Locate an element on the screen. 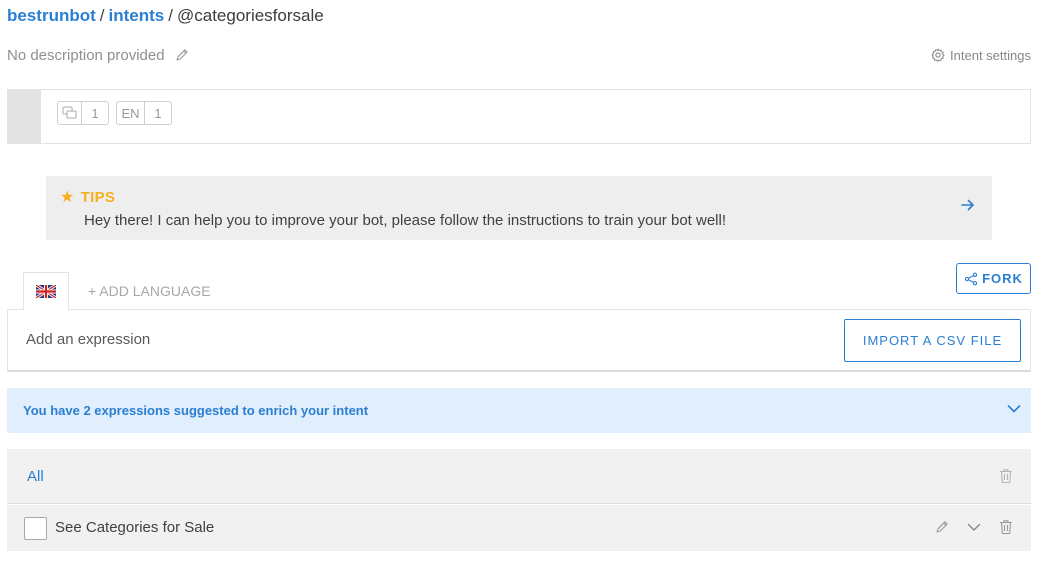 The height and width of the screenshot is (565, 1049). intent-settings-link: Intent settings is located at coordinates (981, 55).